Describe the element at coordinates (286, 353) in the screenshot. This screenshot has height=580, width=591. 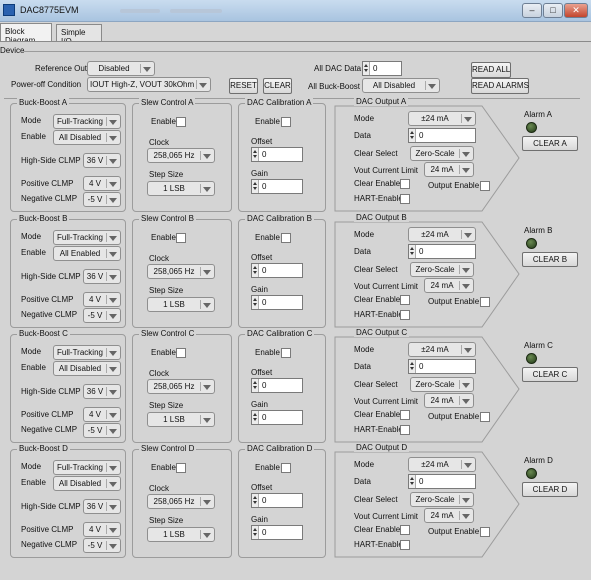
I see `cal-enable-checkbox-c` at that location.